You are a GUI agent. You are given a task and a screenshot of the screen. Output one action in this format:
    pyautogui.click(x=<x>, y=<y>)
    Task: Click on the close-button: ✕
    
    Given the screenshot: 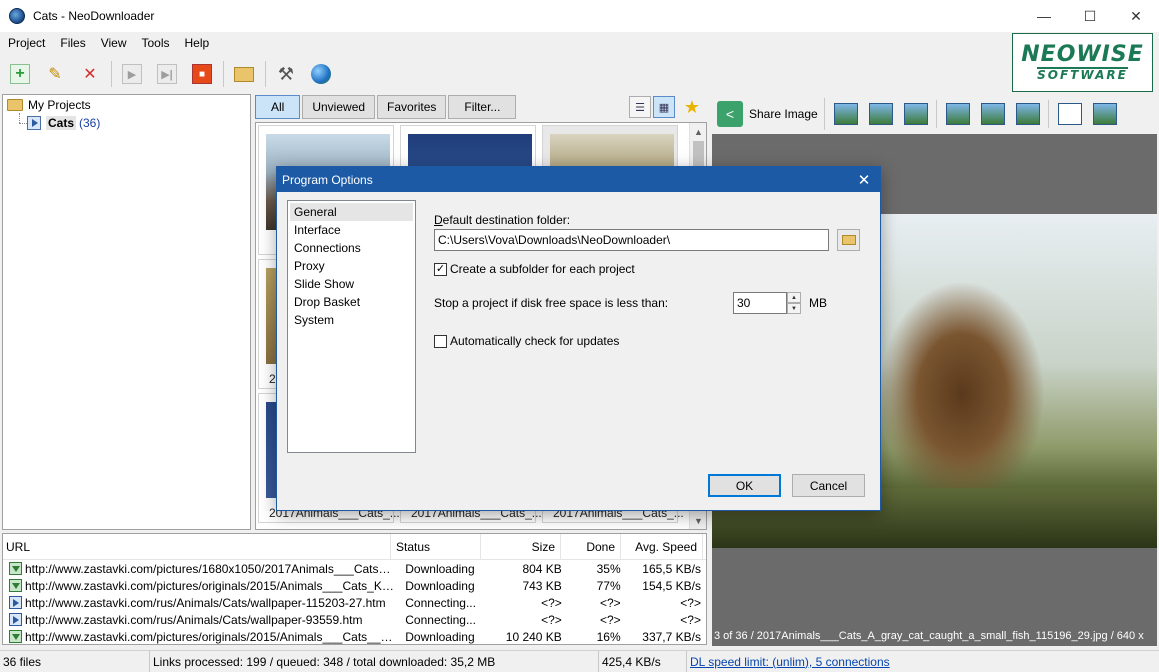 What is the action you would take?
    pyautogui.click(x=1136, y=16)
    